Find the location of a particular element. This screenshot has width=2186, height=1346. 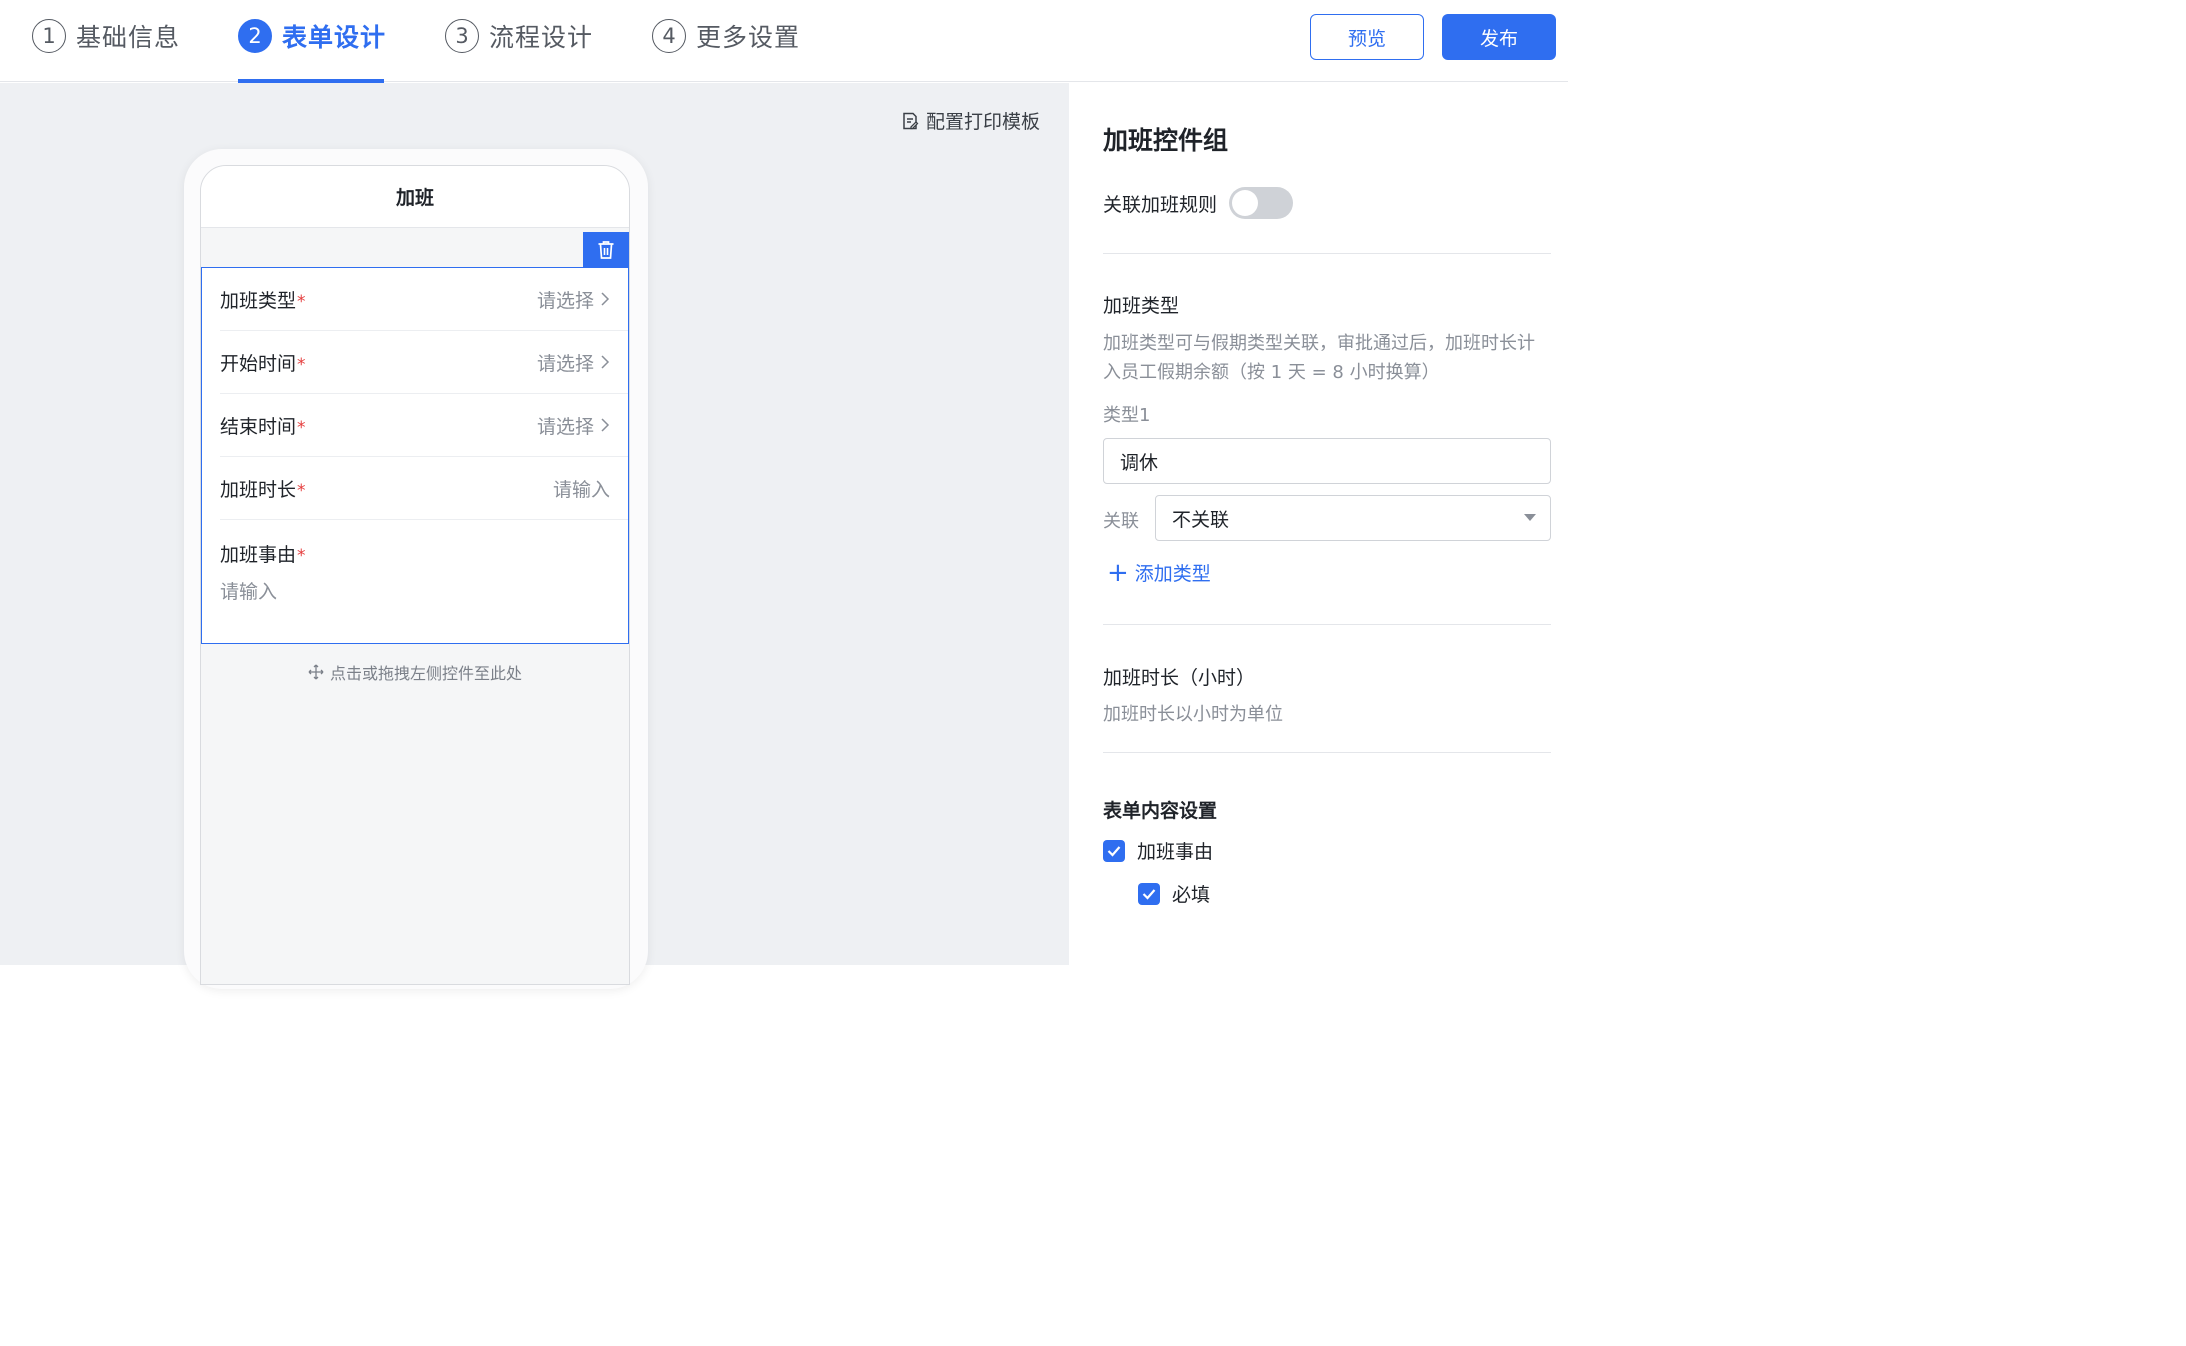

field-label: 加班类型* is located at coordinates (263, 300).